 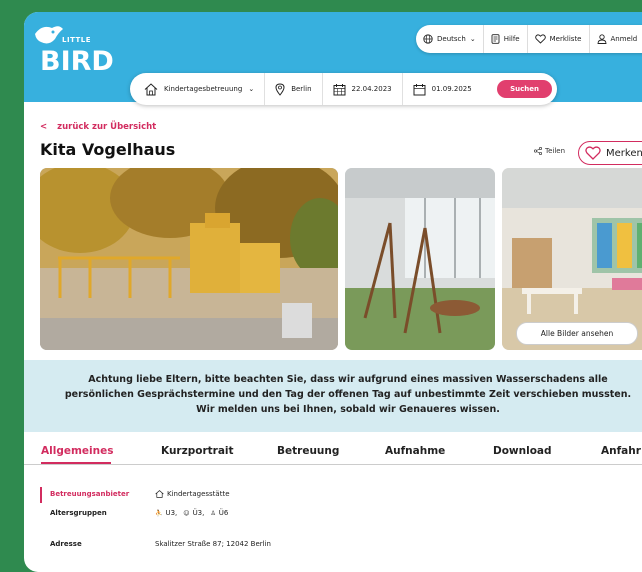 I want to click on date-to-field: 01.09.2025, so click(x=442, y=89).